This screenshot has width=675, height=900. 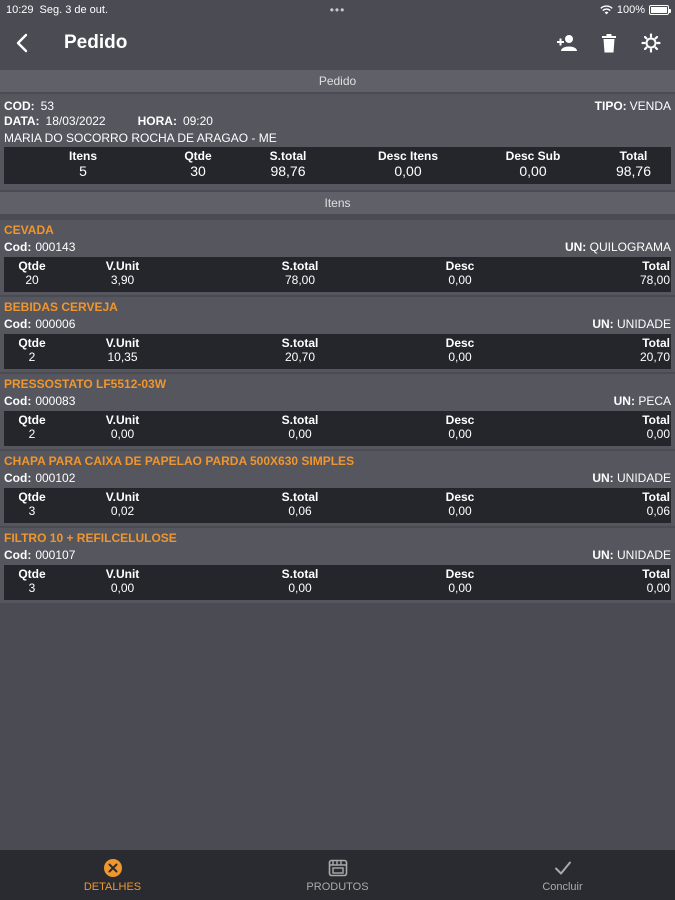 What do you see at coordinates (658, 511) in the screenshot?
I see `item-total: 0,06` at bounding box center [658, 511].